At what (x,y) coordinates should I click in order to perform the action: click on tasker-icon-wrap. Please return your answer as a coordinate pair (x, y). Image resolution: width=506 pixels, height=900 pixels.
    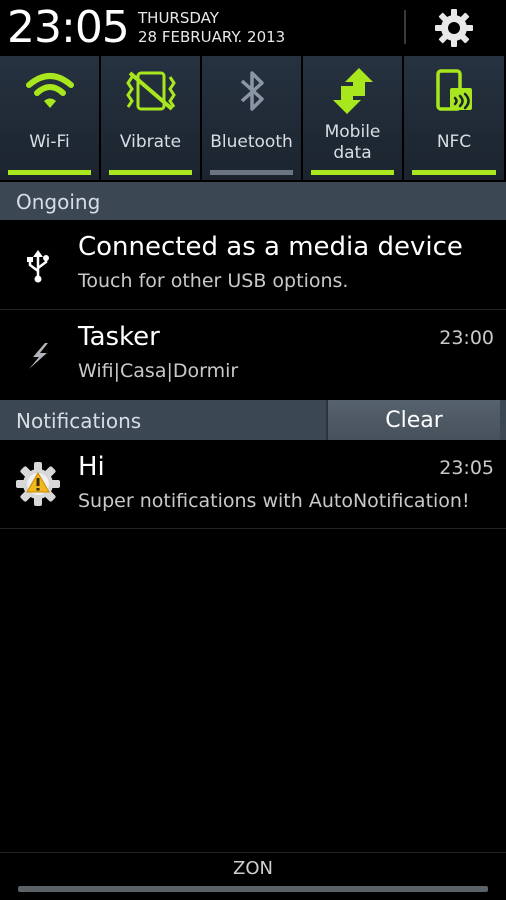
    Looking at the image, I should click on (38, 356).